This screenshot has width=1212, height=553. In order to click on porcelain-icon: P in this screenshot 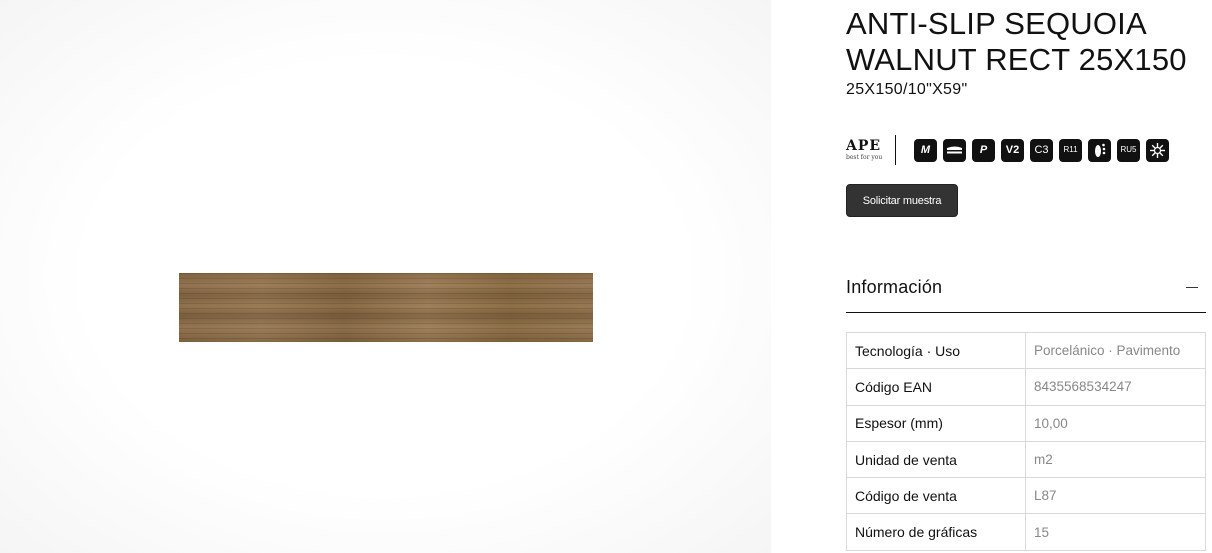, I will do `click(983, 150)`.